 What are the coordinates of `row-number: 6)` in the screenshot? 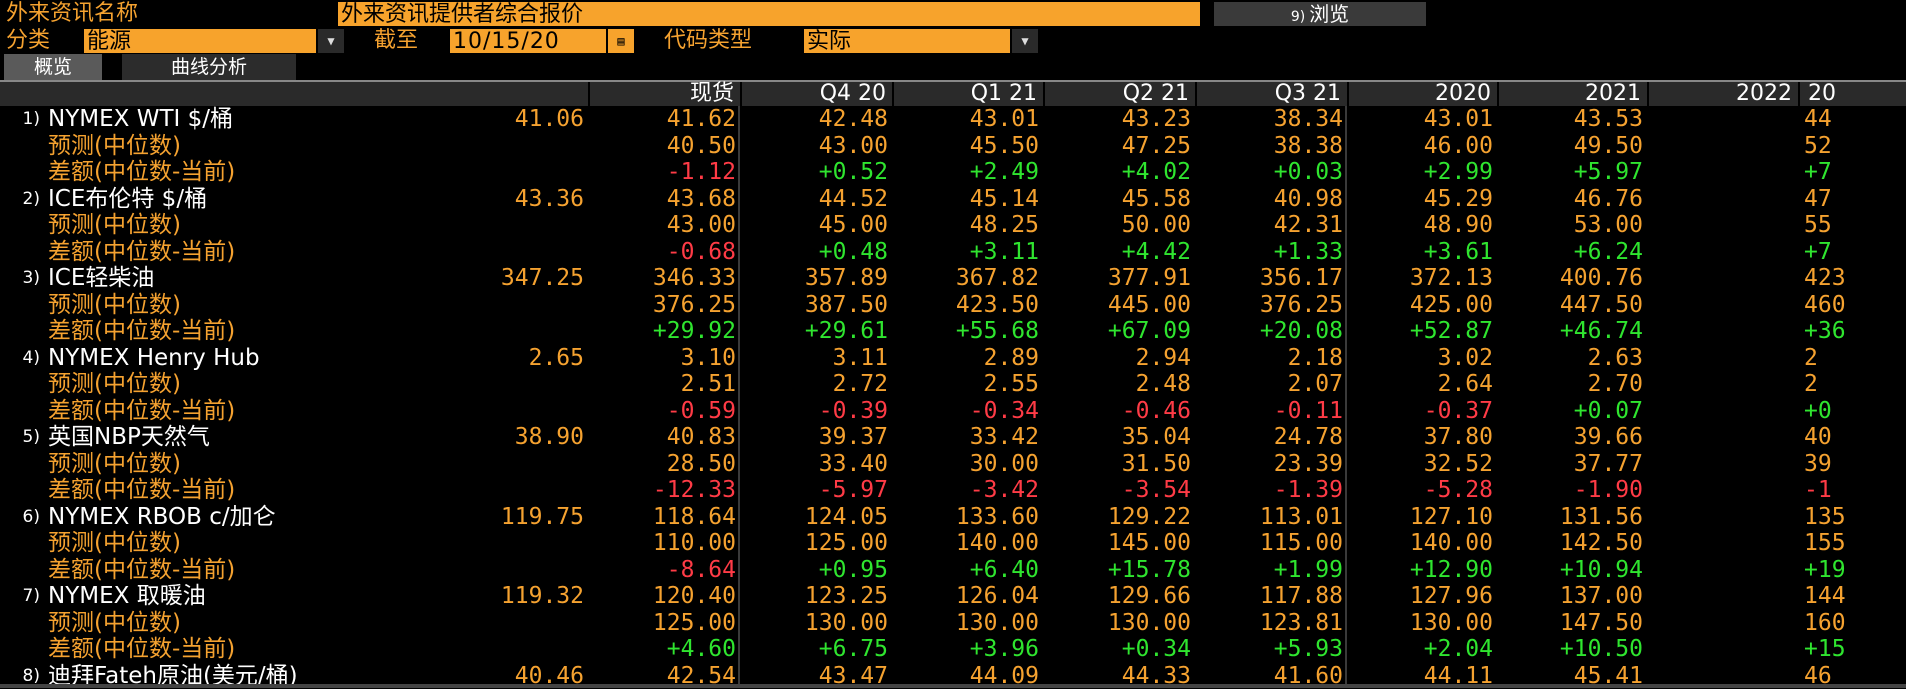 It's located at (20, 517).